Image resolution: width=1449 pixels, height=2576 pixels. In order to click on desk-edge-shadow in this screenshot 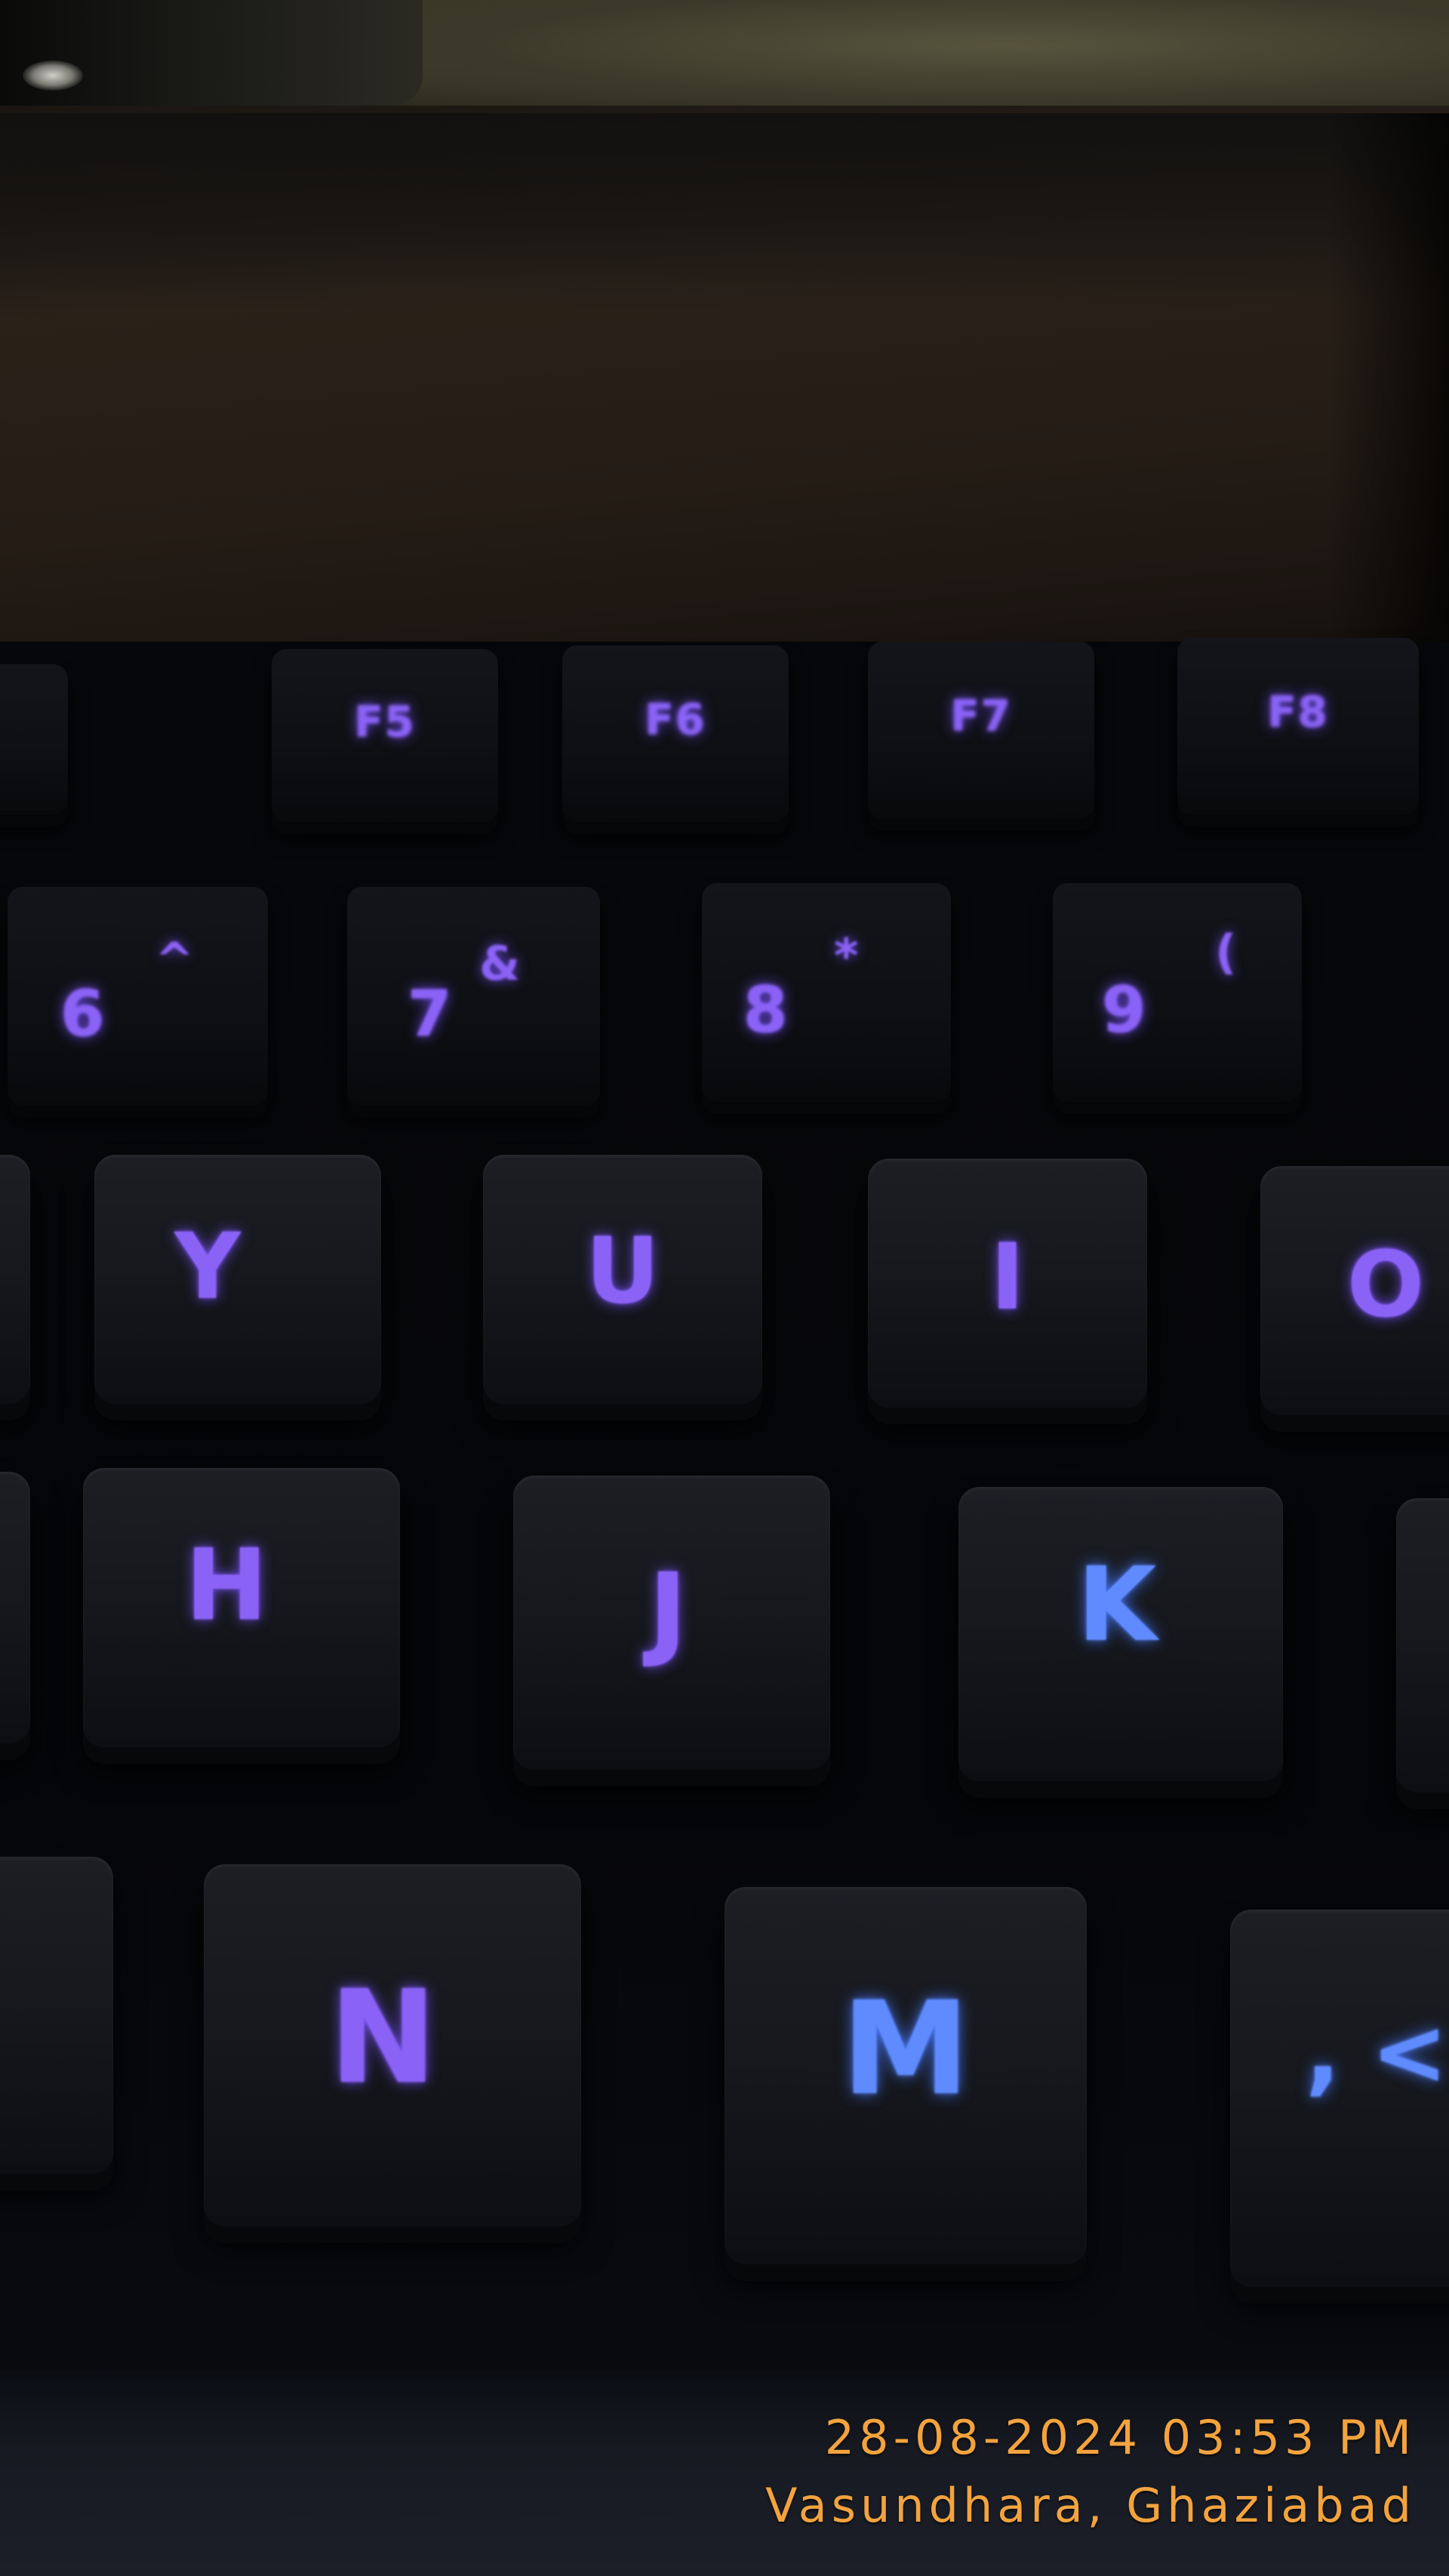, I will do `click(1388, 400)`.